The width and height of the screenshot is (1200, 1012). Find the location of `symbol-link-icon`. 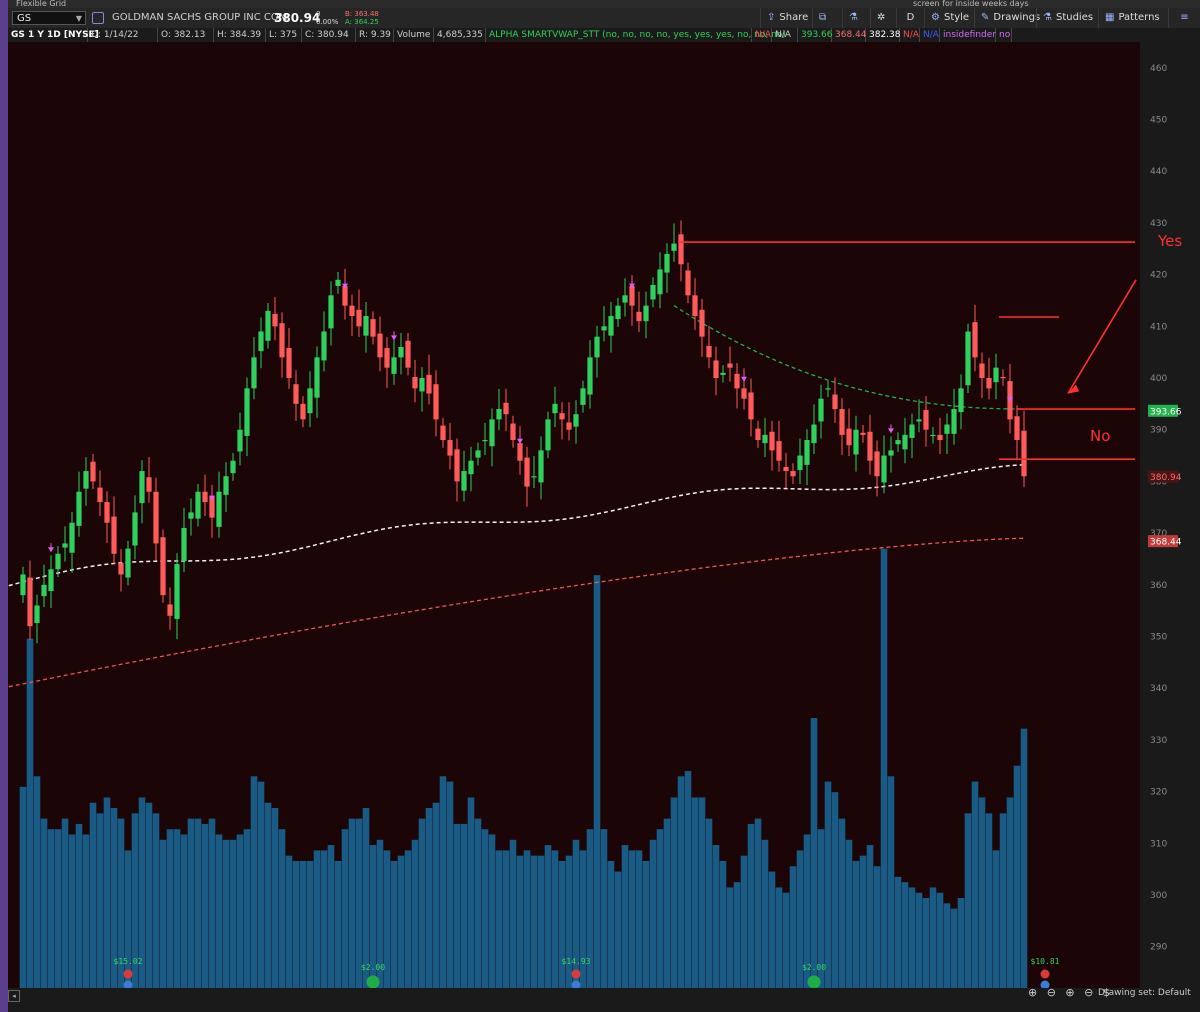

symbol-link-icon is located at coordinates (98, 18).